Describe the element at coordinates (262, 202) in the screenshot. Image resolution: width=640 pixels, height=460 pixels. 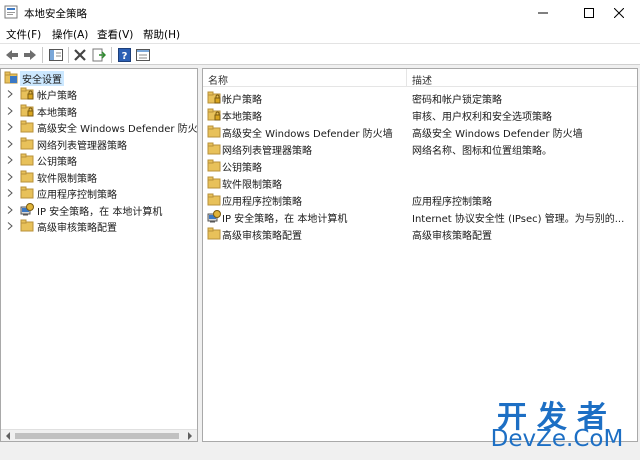
I see `list-item-name: 应用程序控制策略` at that location.